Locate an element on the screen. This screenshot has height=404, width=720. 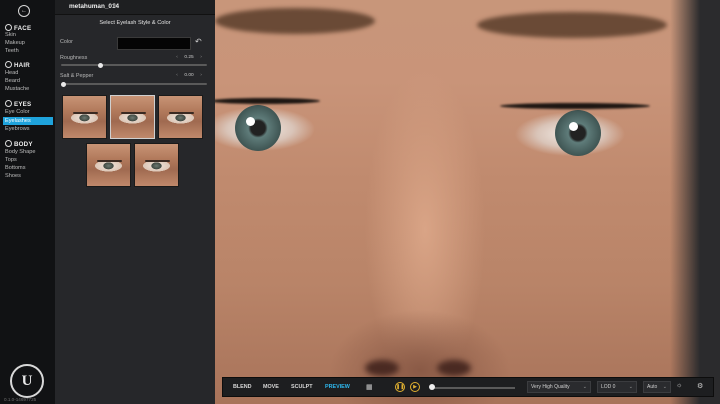
category-label: FACE is located at coordinates (23, 28).